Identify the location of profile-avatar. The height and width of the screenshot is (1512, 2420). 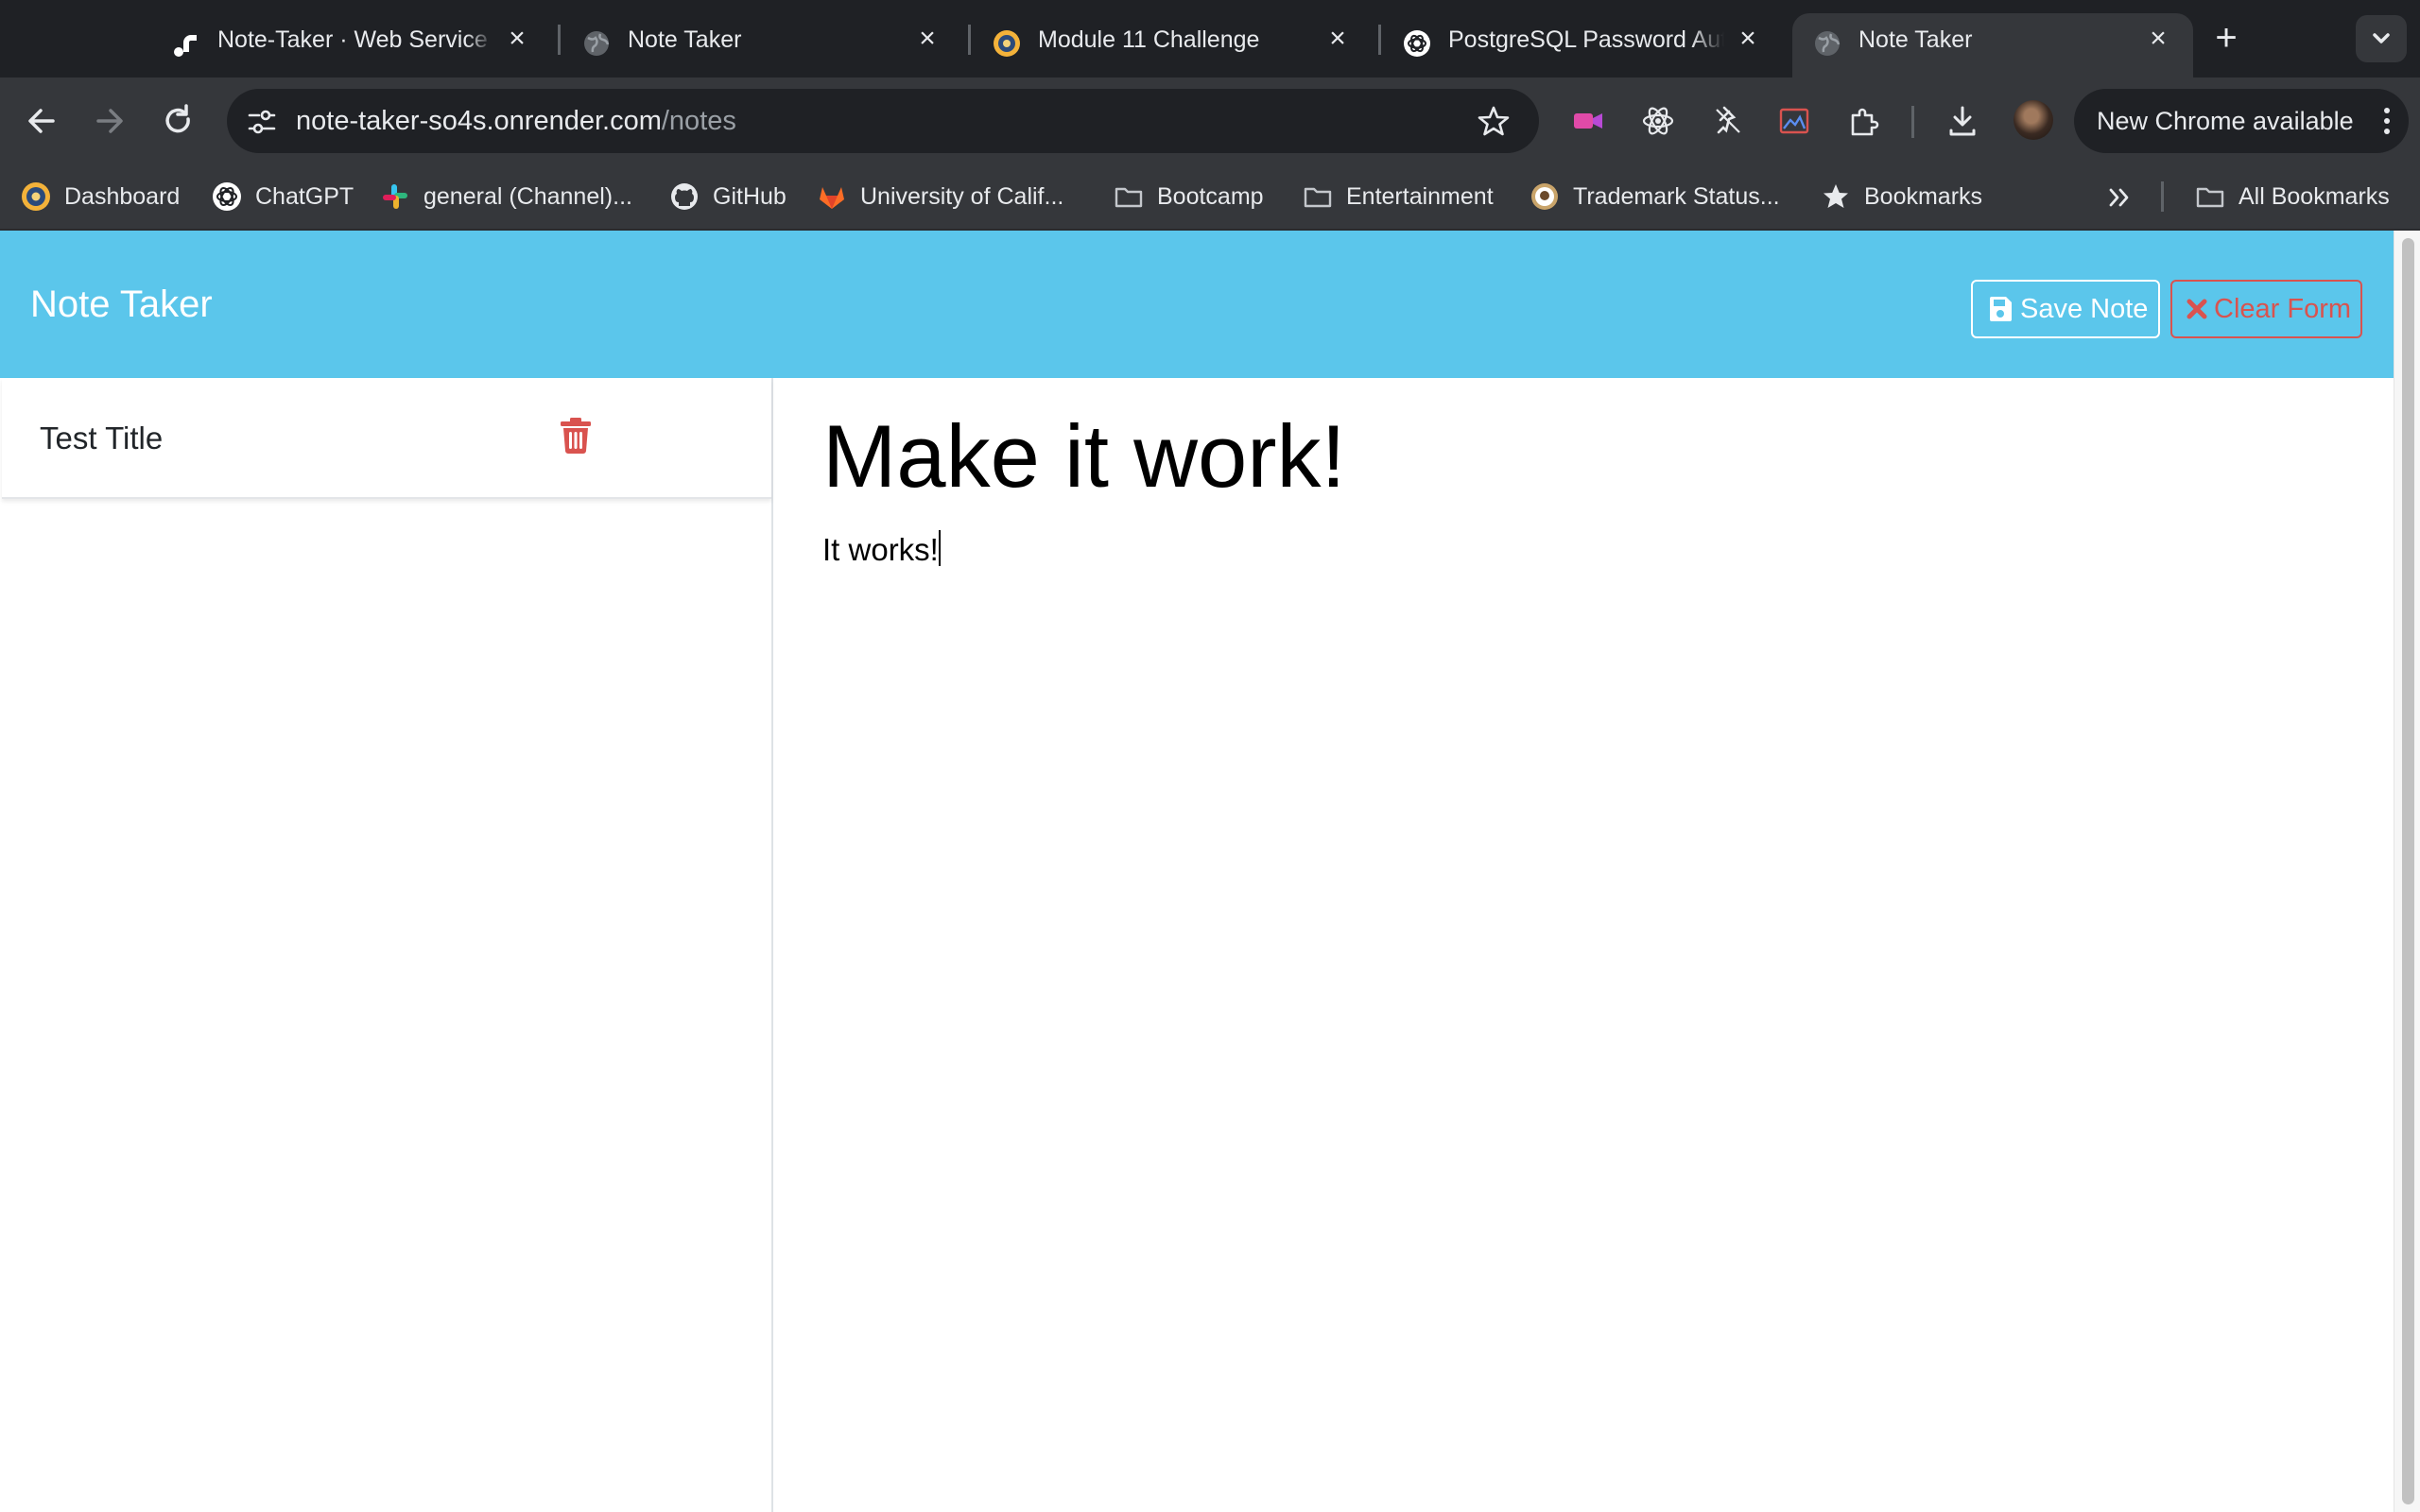
(2033, 120).